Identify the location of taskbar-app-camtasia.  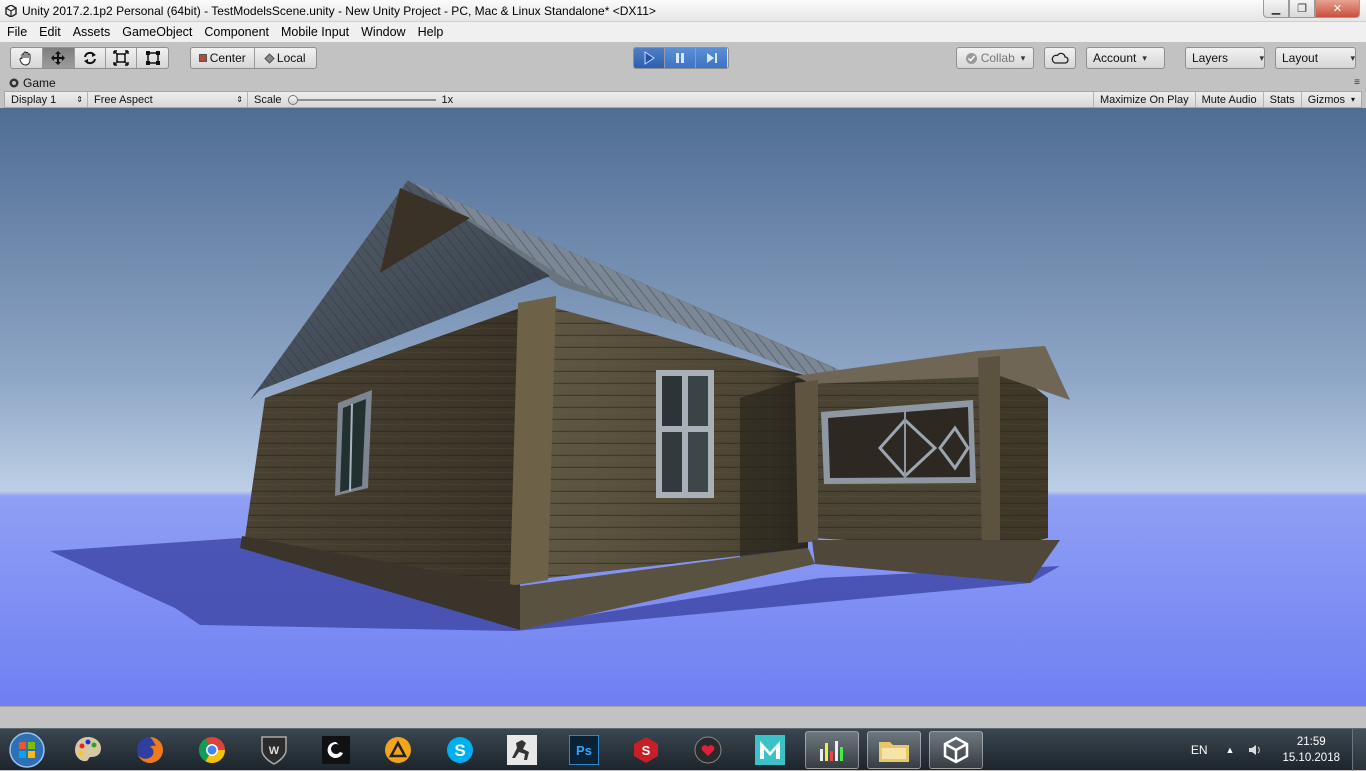
(336, 750).